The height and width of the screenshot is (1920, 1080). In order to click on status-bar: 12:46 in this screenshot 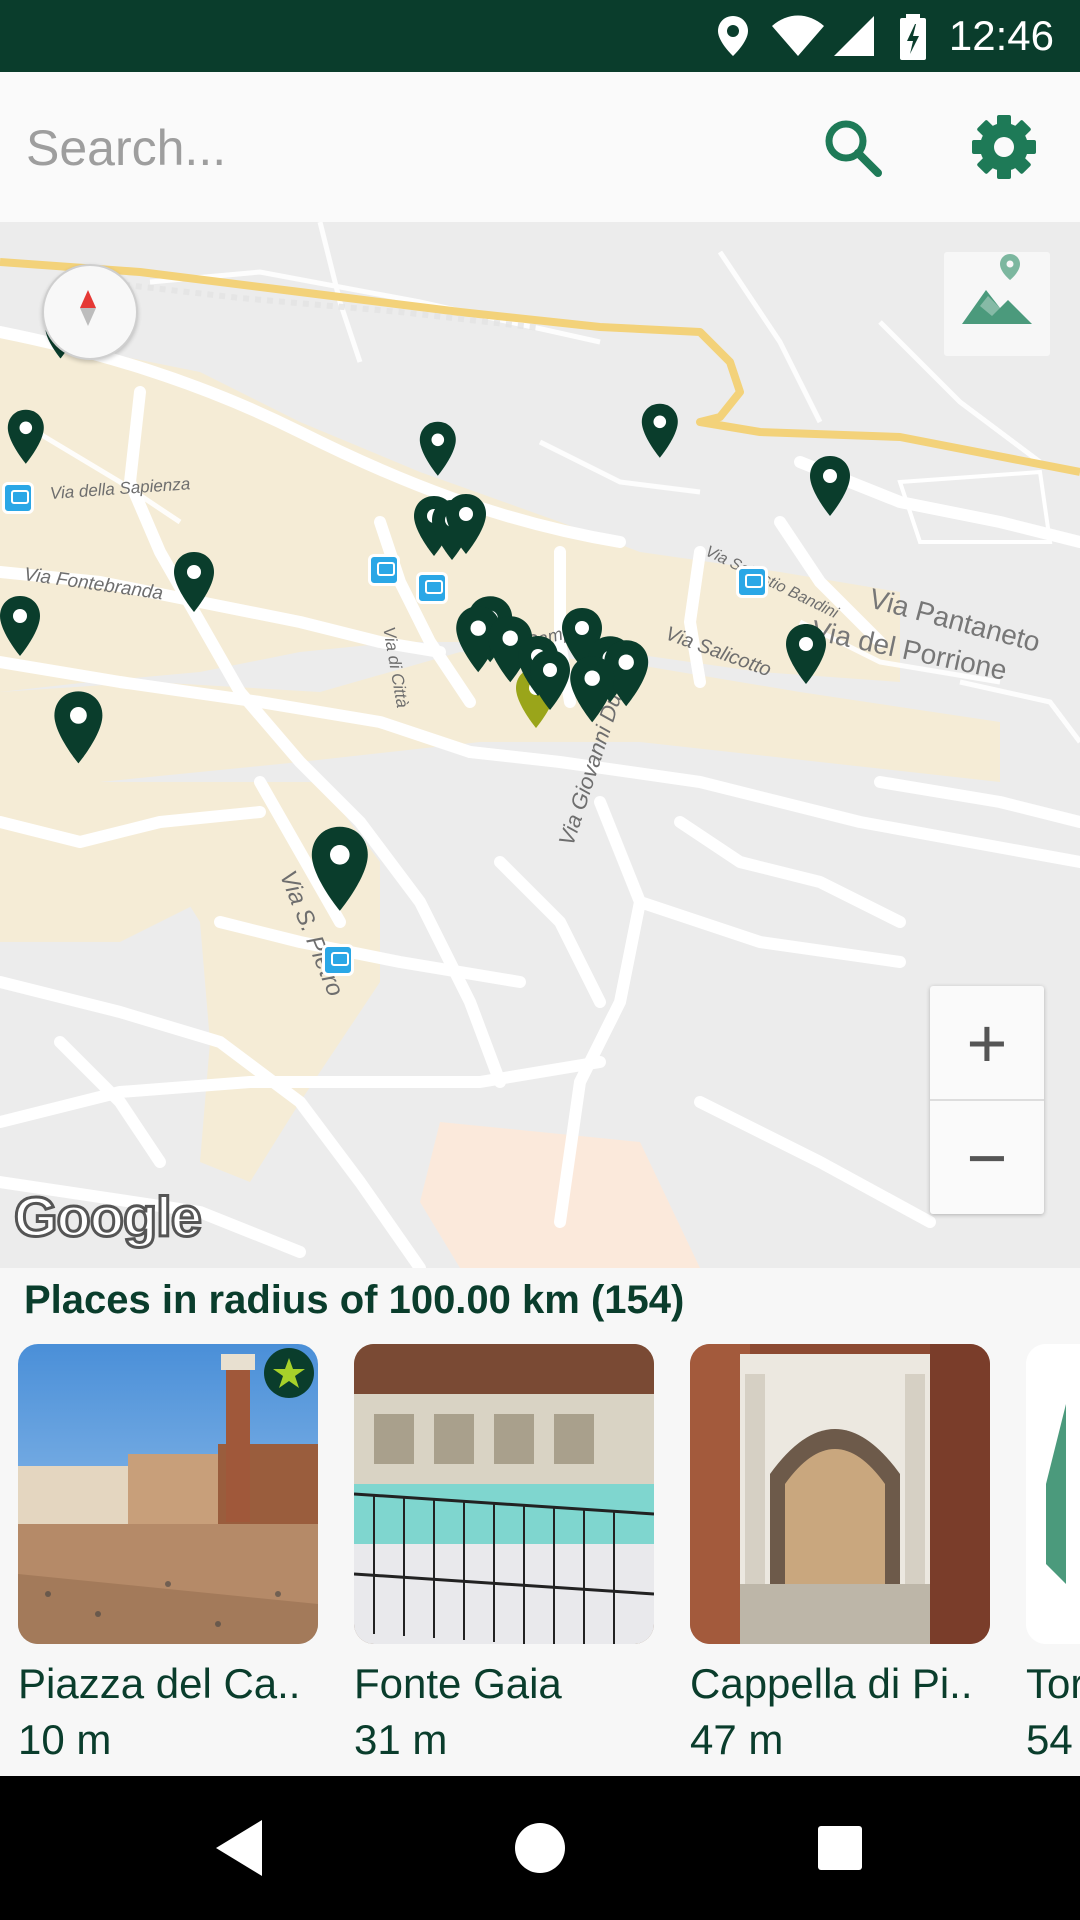, I will do `click(540, 36)`.